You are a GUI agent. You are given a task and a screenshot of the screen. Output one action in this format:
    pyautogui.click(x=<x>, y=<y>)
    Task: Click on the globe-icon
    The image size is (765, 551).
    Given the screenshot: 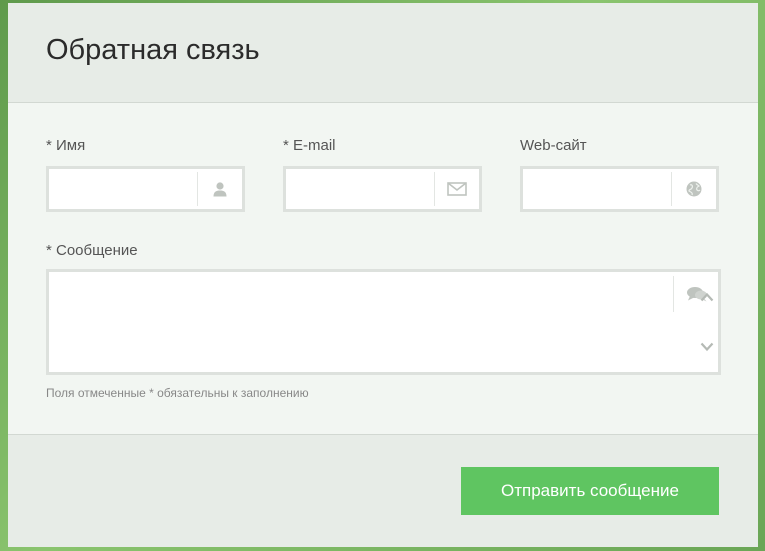 What is the action you would take?
    pyautogui.click(x=693, y=189)
    